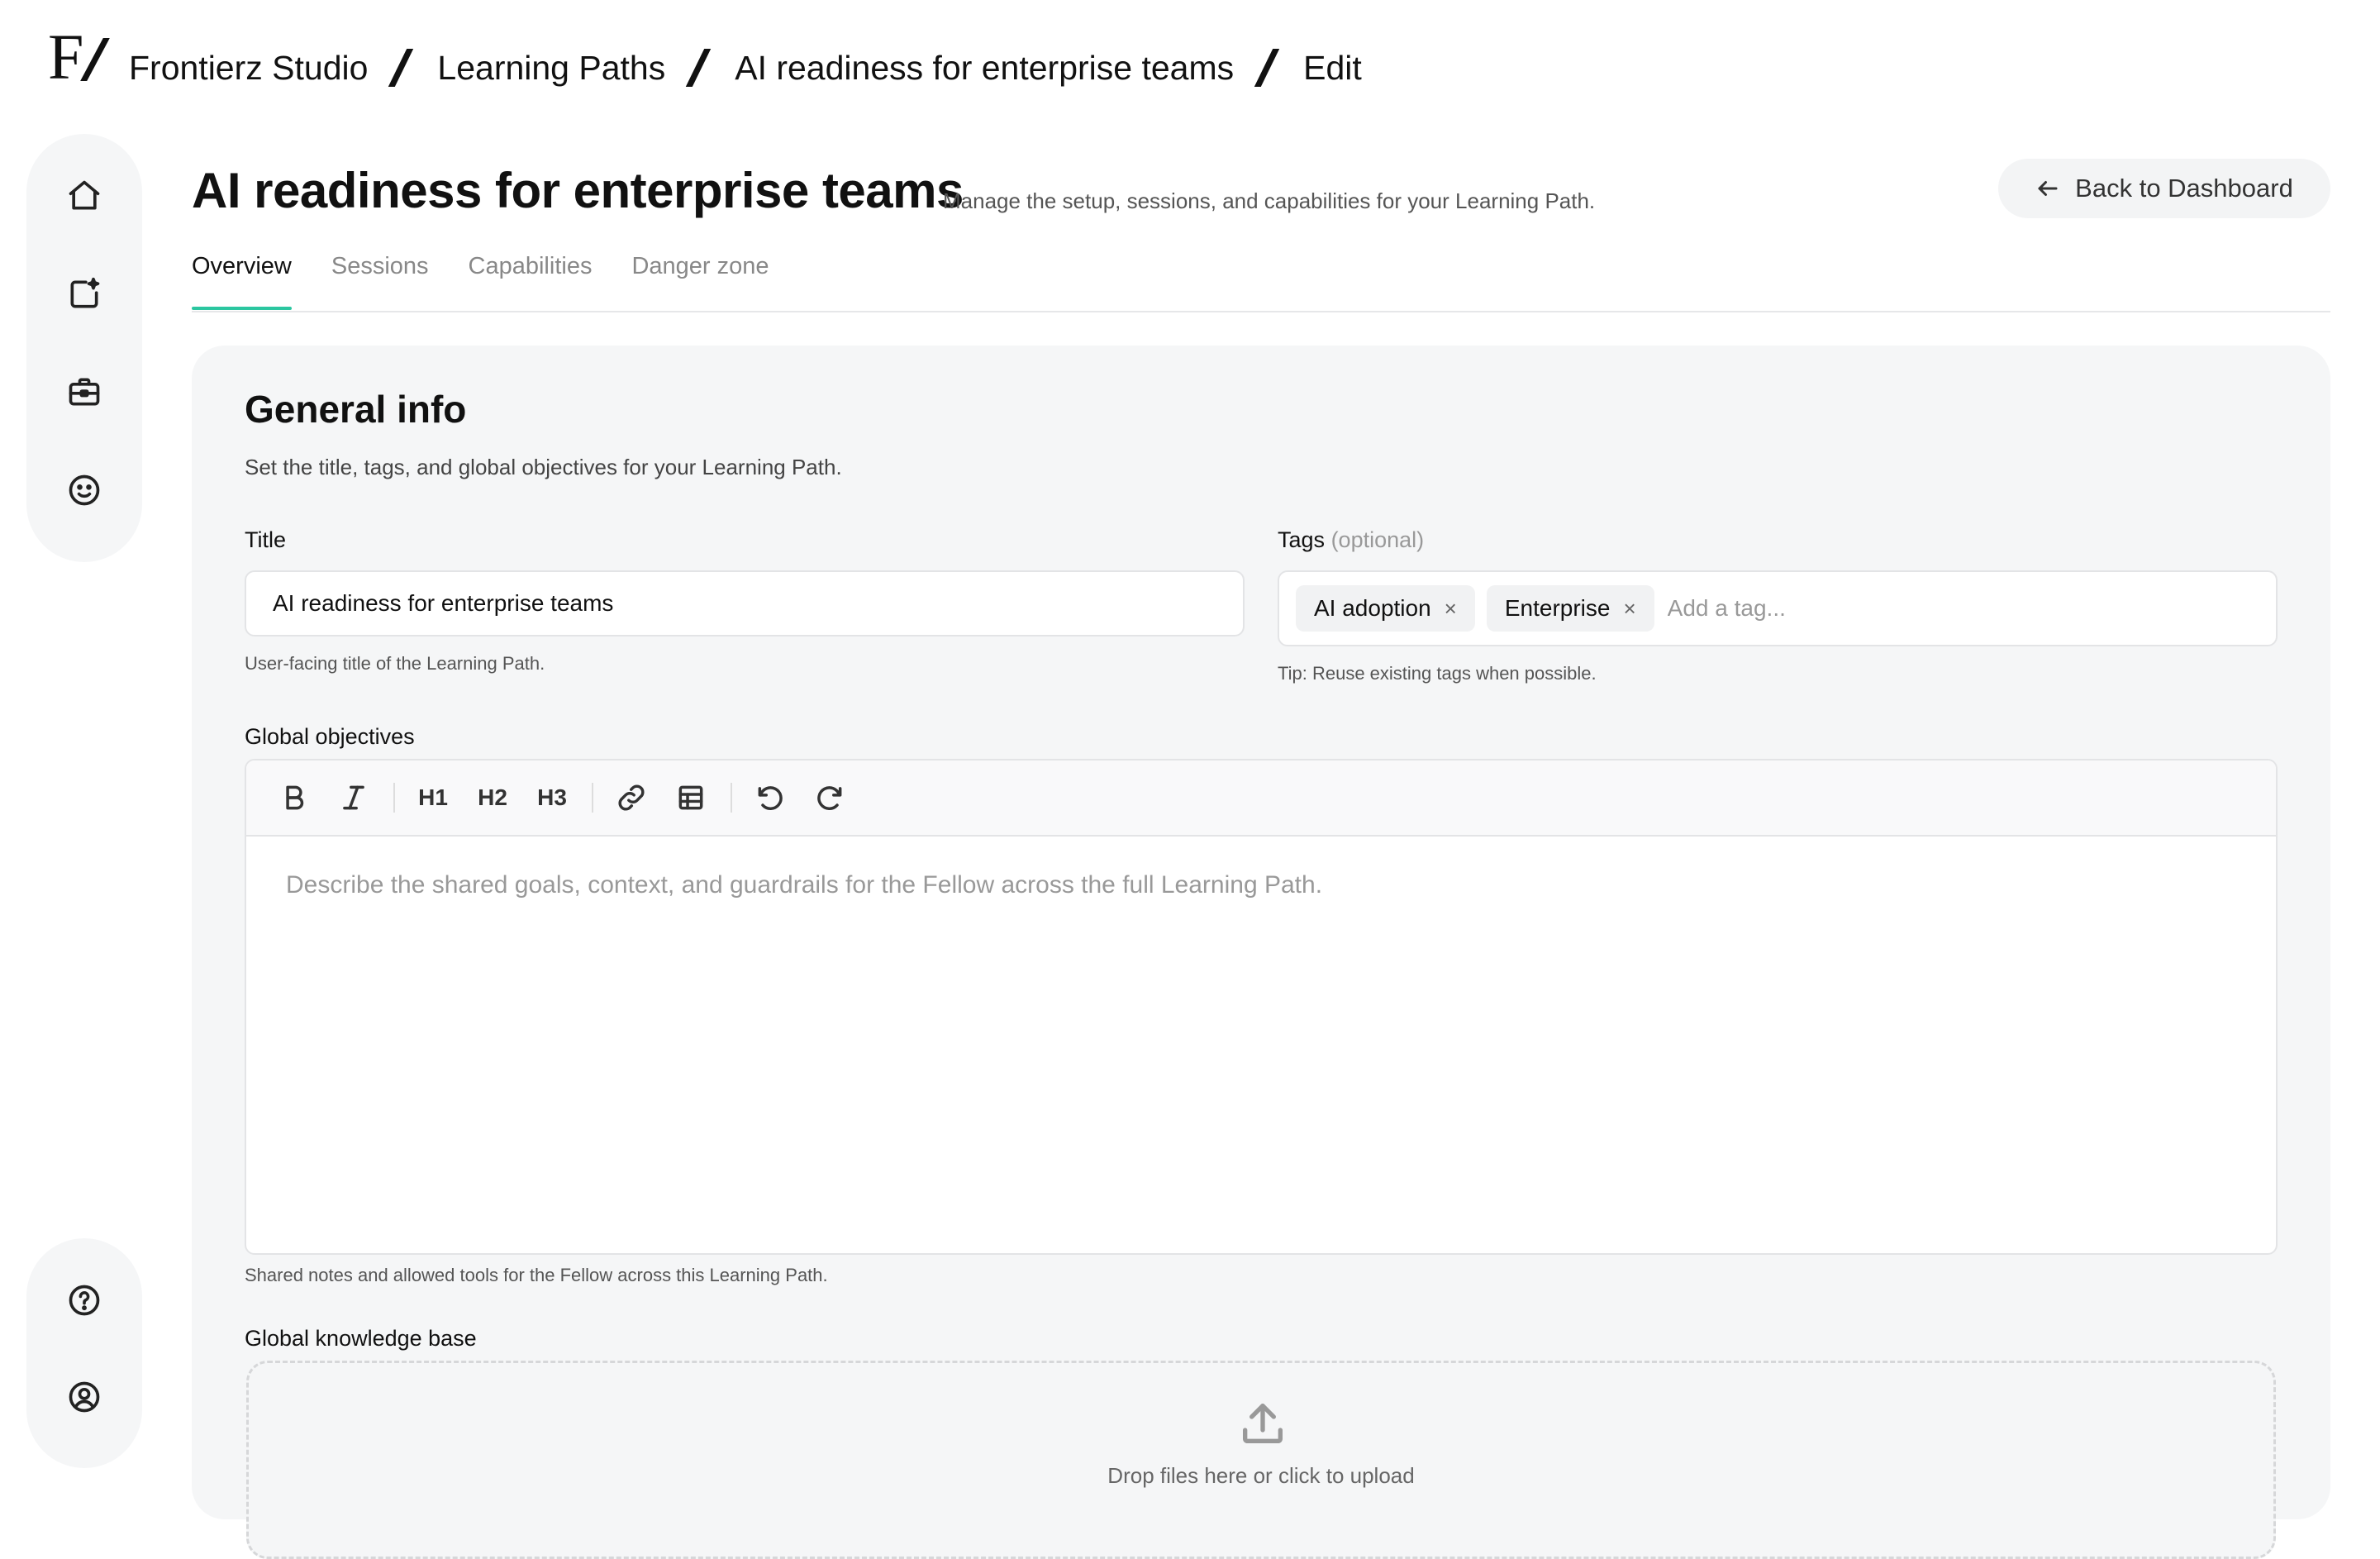 The height and width of the screenshot is (1559, 2380). Describe the element at coordinates (356, 409) in the screenshot. I see `section-title: General info` at that location.